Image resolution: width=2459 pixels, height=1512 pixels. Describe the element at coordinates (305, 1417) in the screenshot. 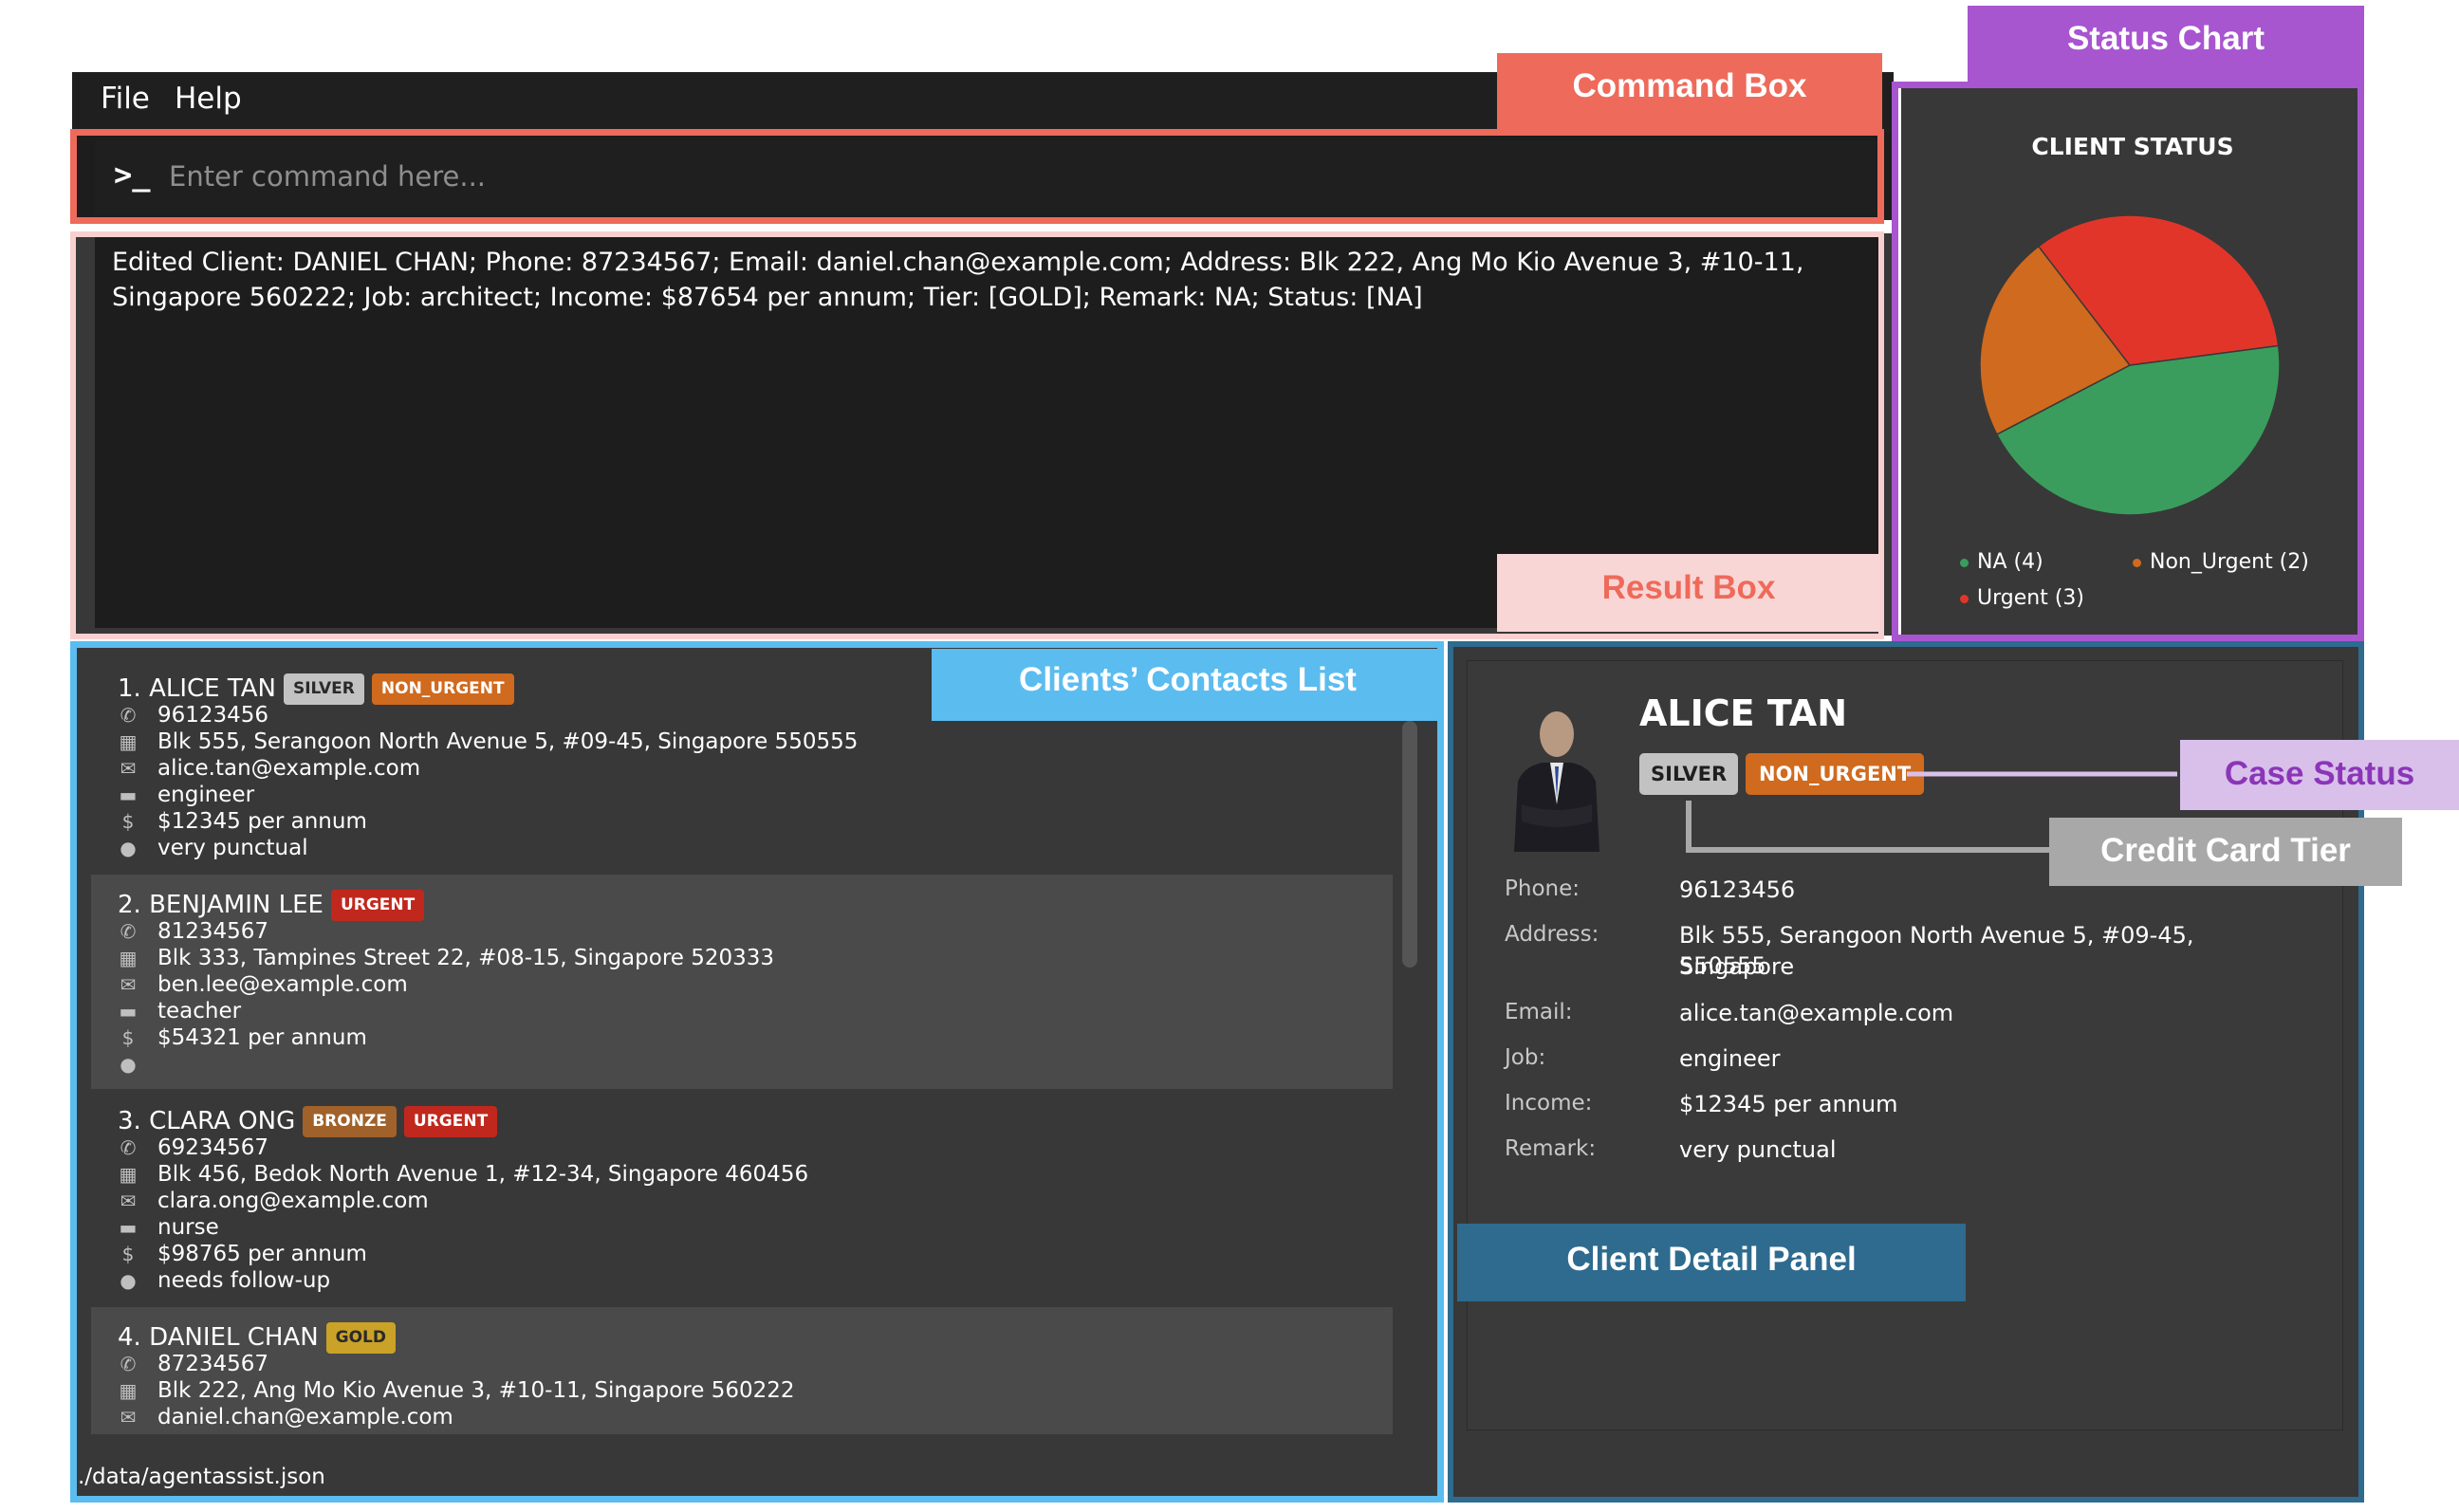

I see `email-text: daniel.chan@example.com` at that location.